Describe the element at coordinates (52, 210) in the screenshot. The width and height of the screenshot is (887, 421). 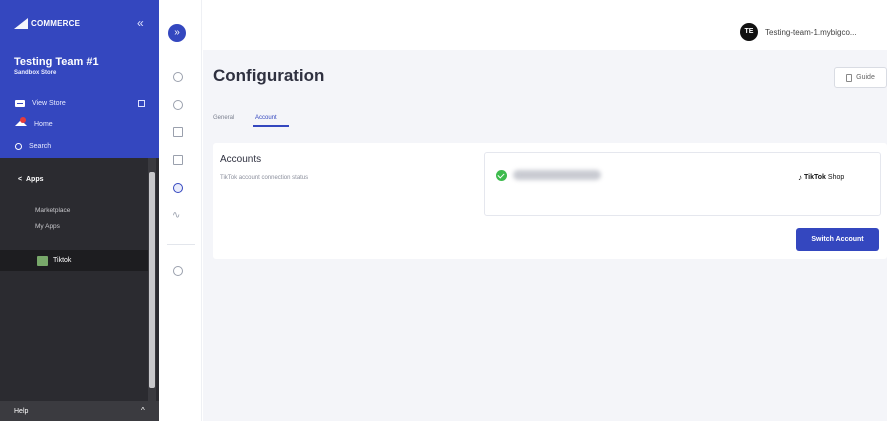
I see `sidebar-item-marketplace: Marketplace` at that location.